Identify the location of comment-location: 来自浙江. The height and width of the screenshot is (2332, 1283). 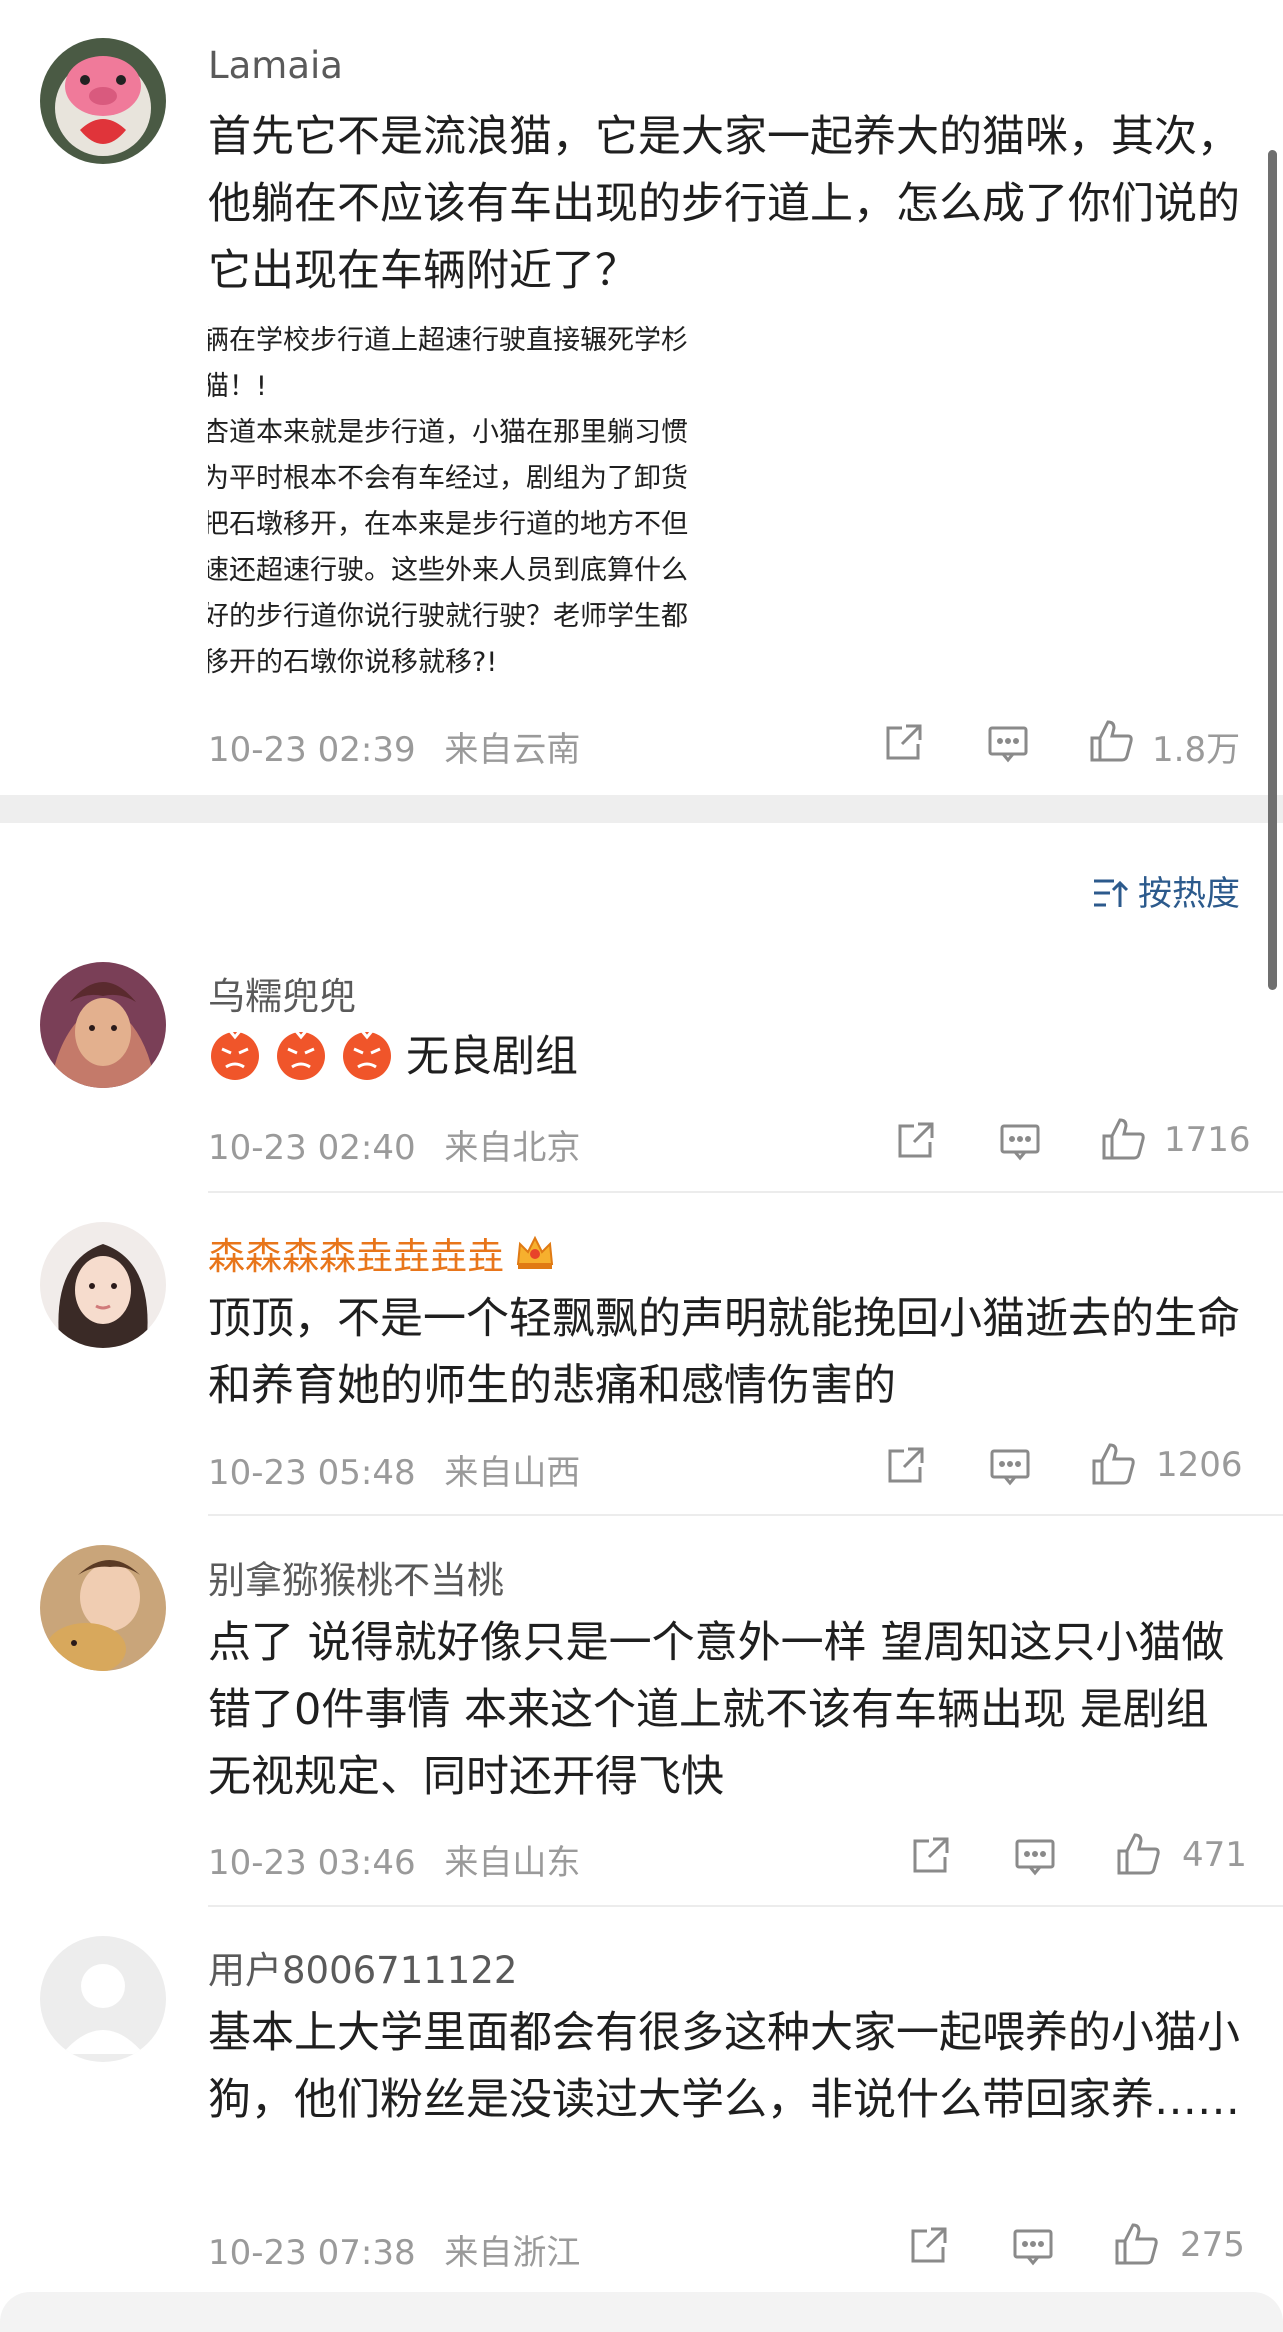
(512, 2253).